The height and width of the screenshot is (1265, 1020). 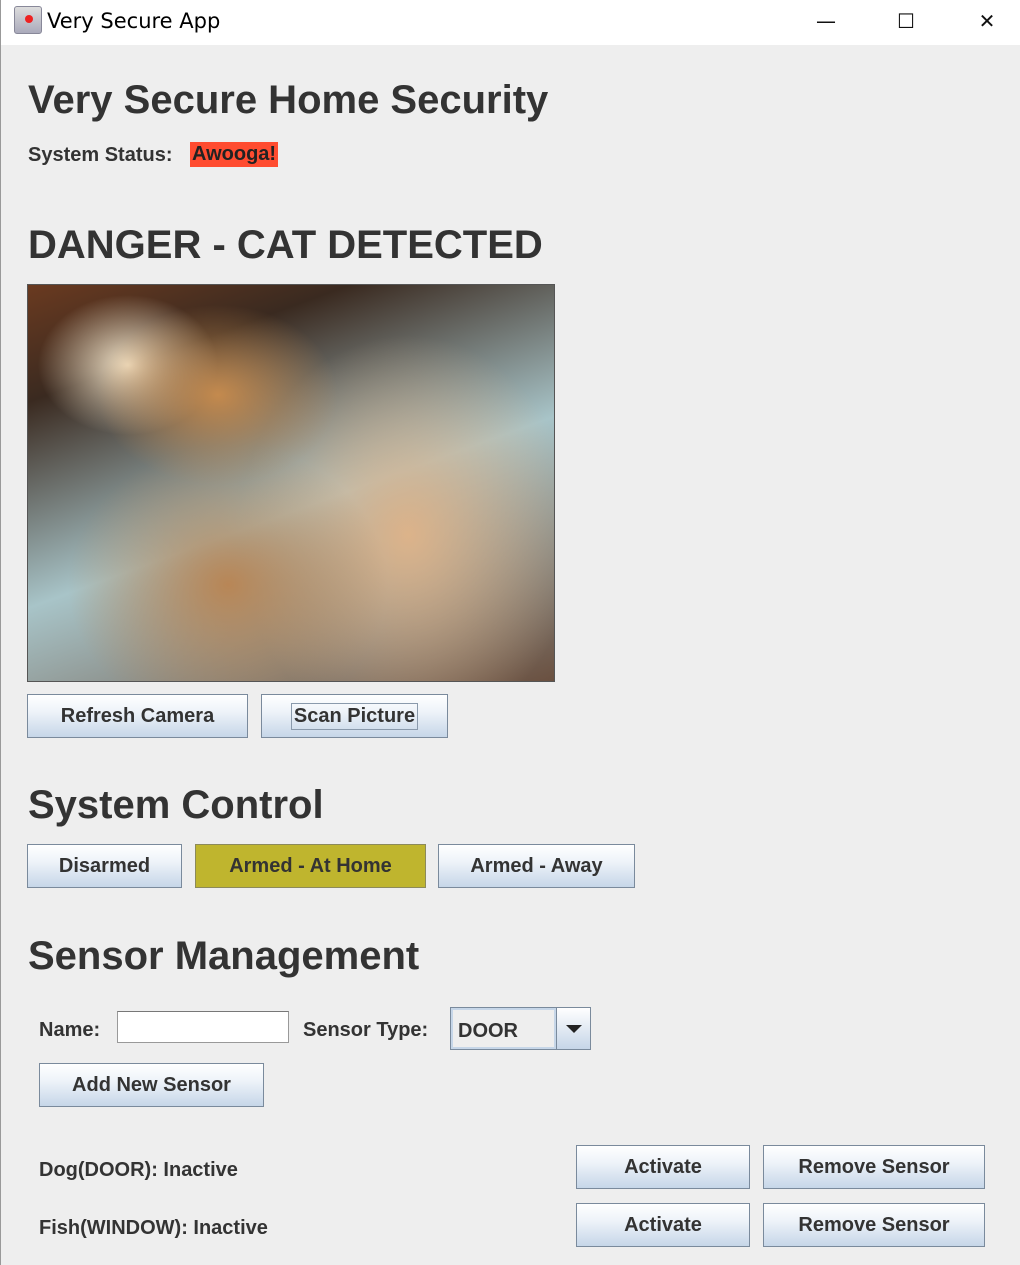 I want to click on status-badge: Awooga!, so click(x=234, y=154).